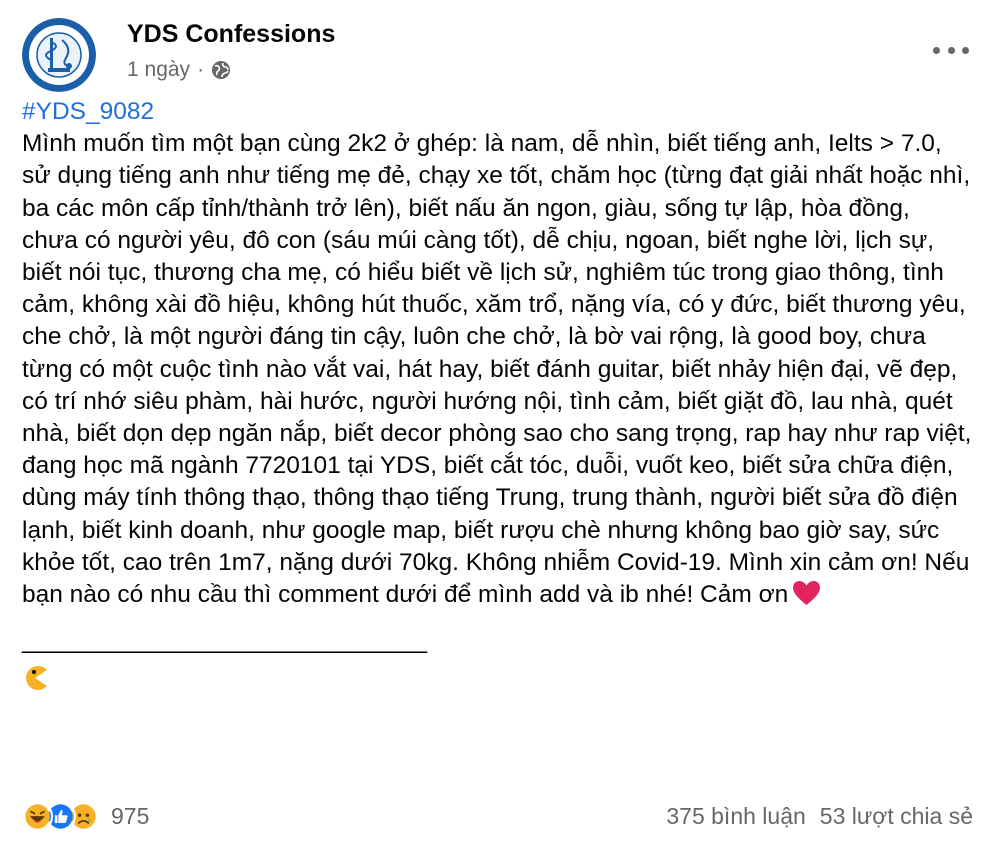 This screenshot has width=995, height=849. I want to click on page-name: YDS Confessions, so click(231, 34).